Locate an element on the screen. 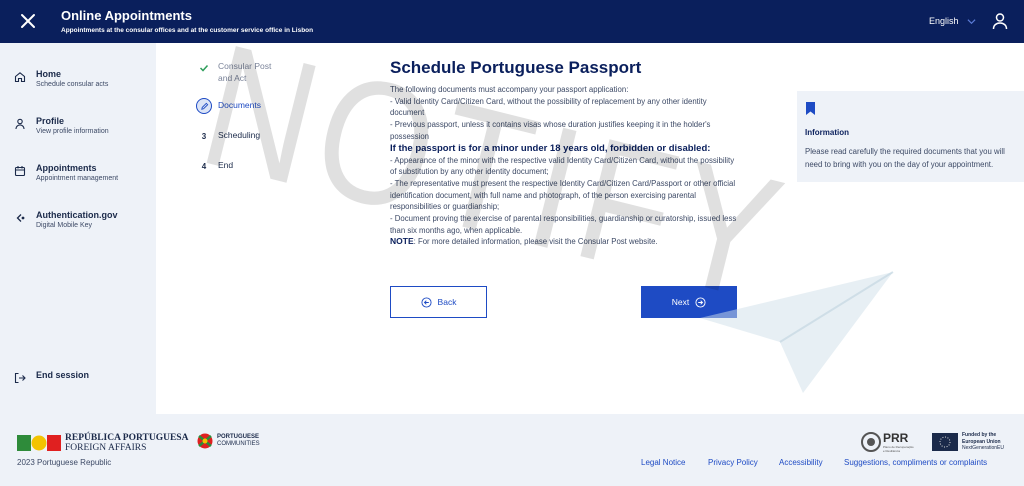  step-number: 3 is located at coordinates (204, 136).